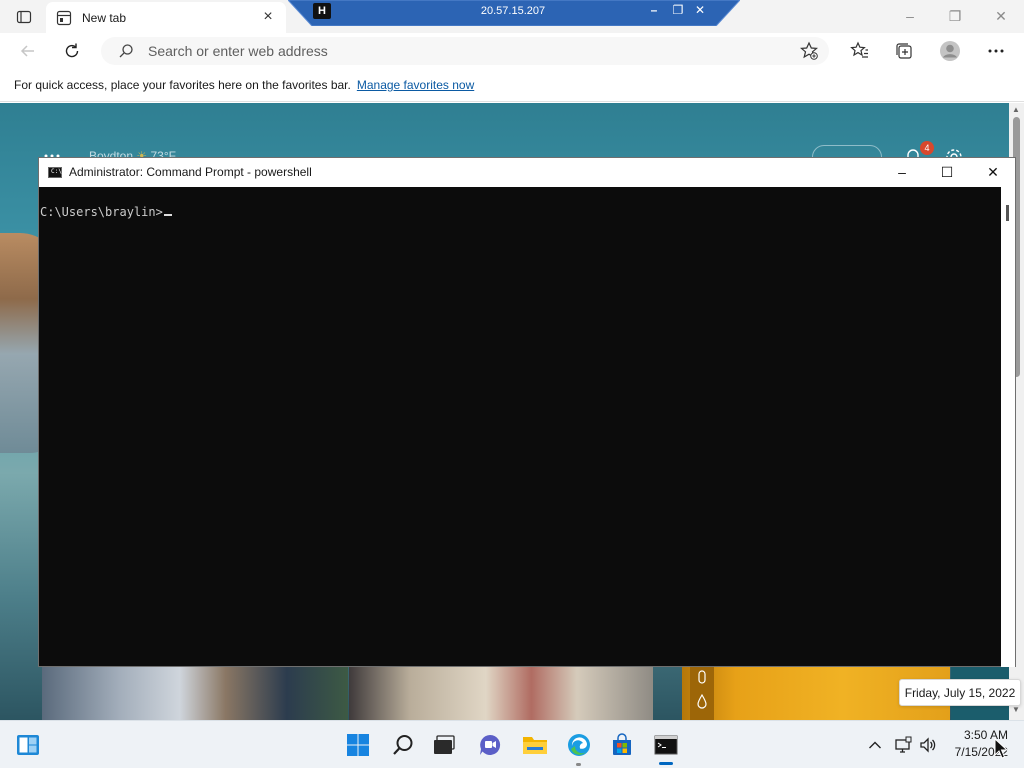 This screenshot has width=1024, height=768. Describe the element at coordinates (678, 10) in the screenshot. I see `remote-restore-icon: ❐` at that location.